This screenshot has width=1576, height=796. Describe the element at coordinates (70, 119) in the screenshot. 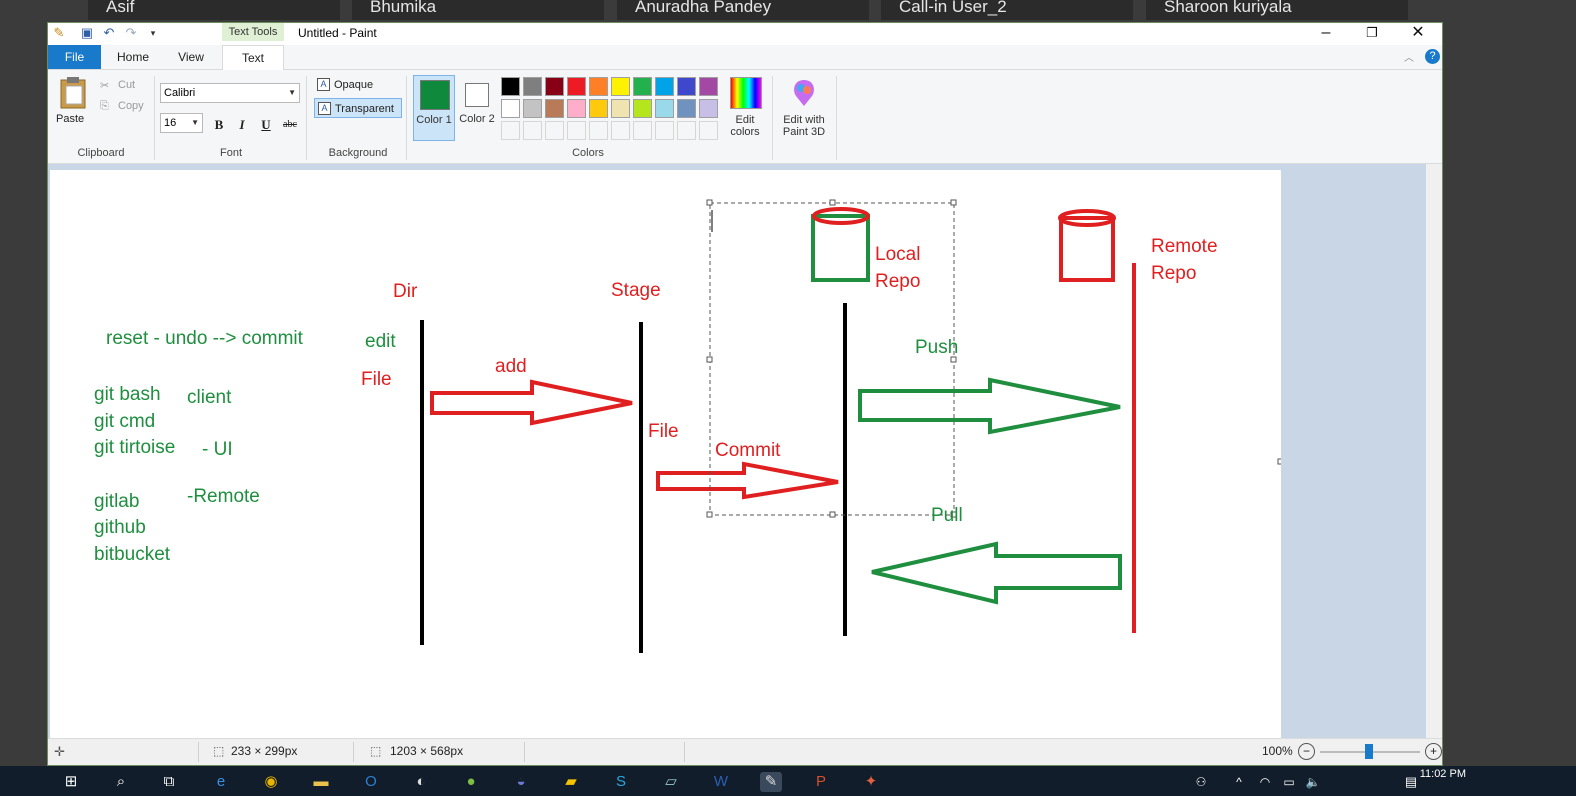

I see `paste-button: Paste` at that location.